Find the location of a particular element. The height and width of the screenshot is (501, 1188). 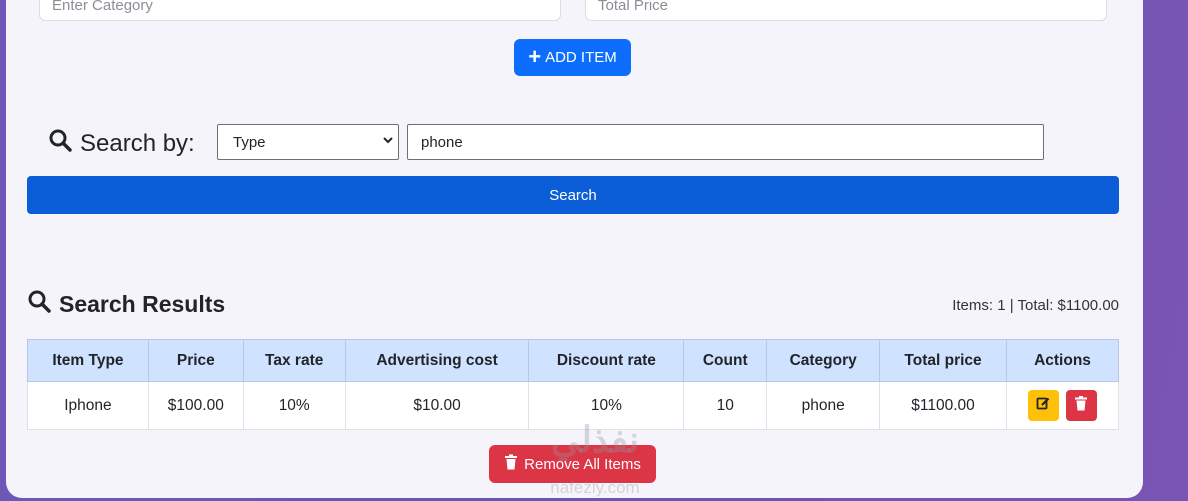

cell-category: phone is located at coordinates (823, 405).